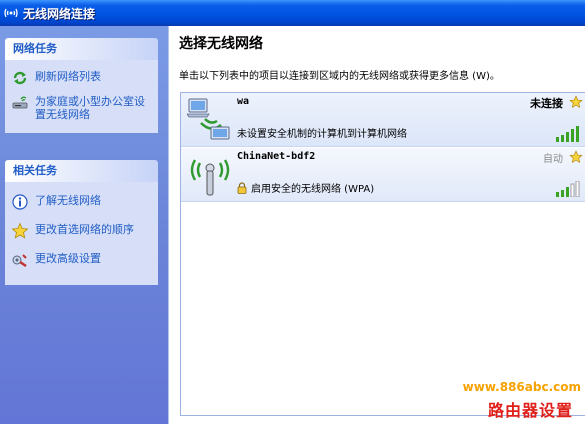  I want to click on task-label: 为家庭或小型办公室设置无线网络, so click(90, 108).